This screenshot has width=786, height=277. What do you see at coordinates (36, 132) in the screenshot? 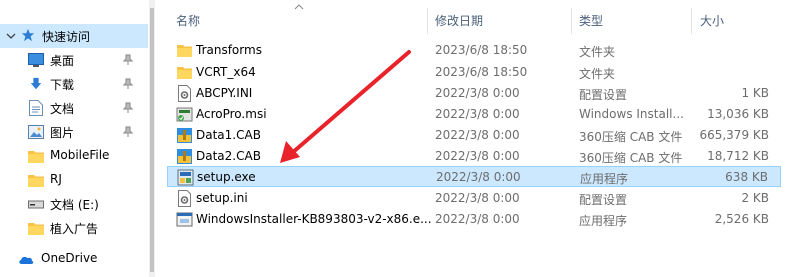
I see `picture-icon` at bounding box center [36, 132].